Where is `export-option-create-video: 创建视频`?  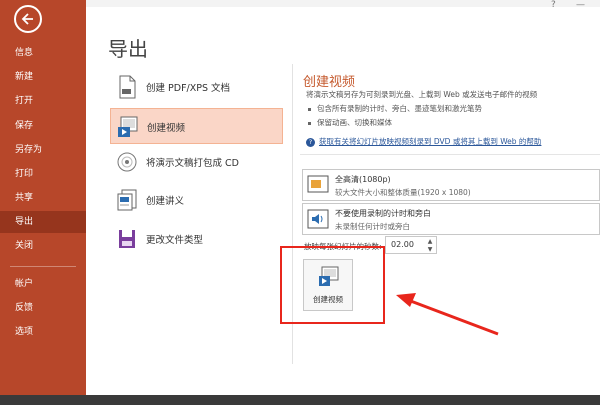 export-option-create-video: 创建视频 is located at coordinates (196, 126).